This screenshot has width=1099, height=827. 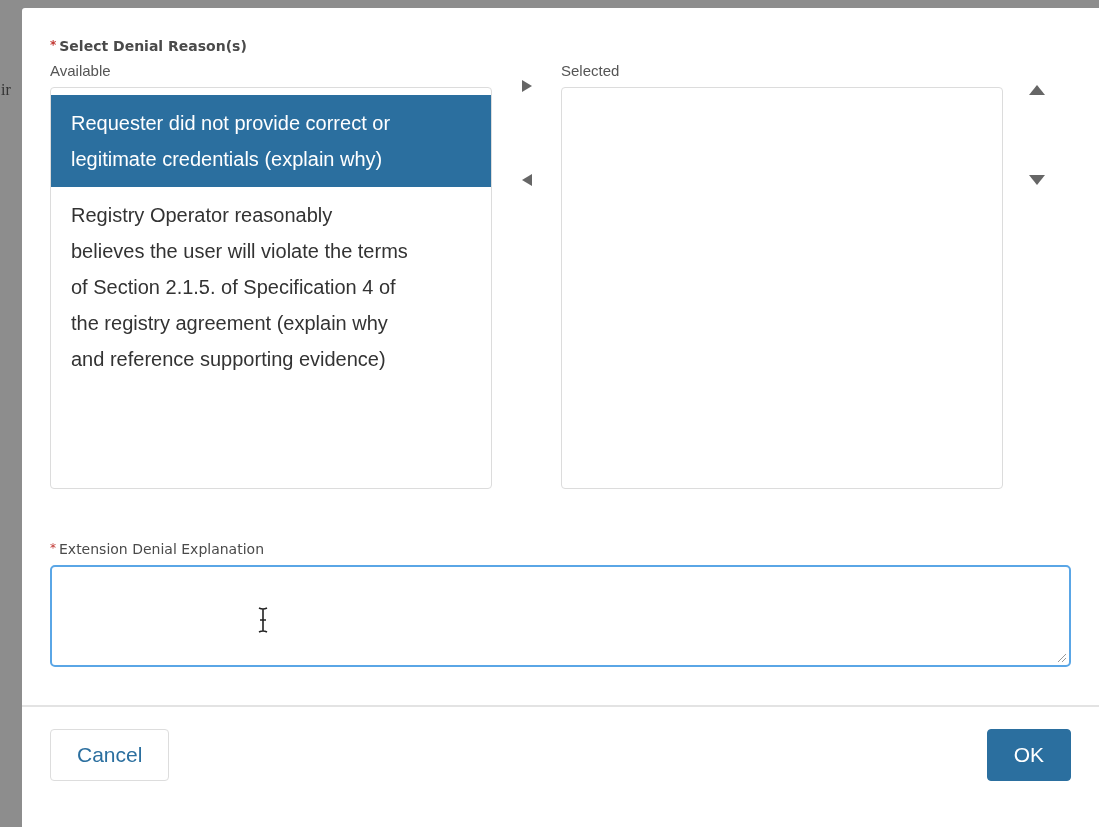 I want to click on resize-handle-icon, so click(x=1062, y=658).